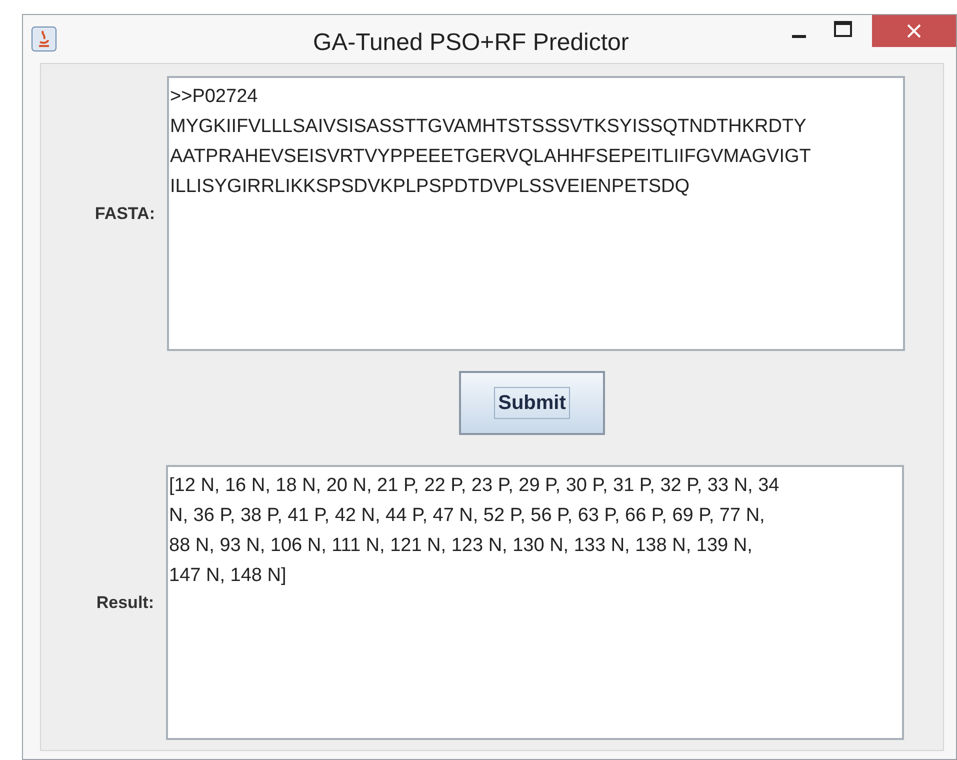  What do you see at coordinates (843, 29) in the screenshot?
I see `maximize-icon` at bounding box center [843, 29].